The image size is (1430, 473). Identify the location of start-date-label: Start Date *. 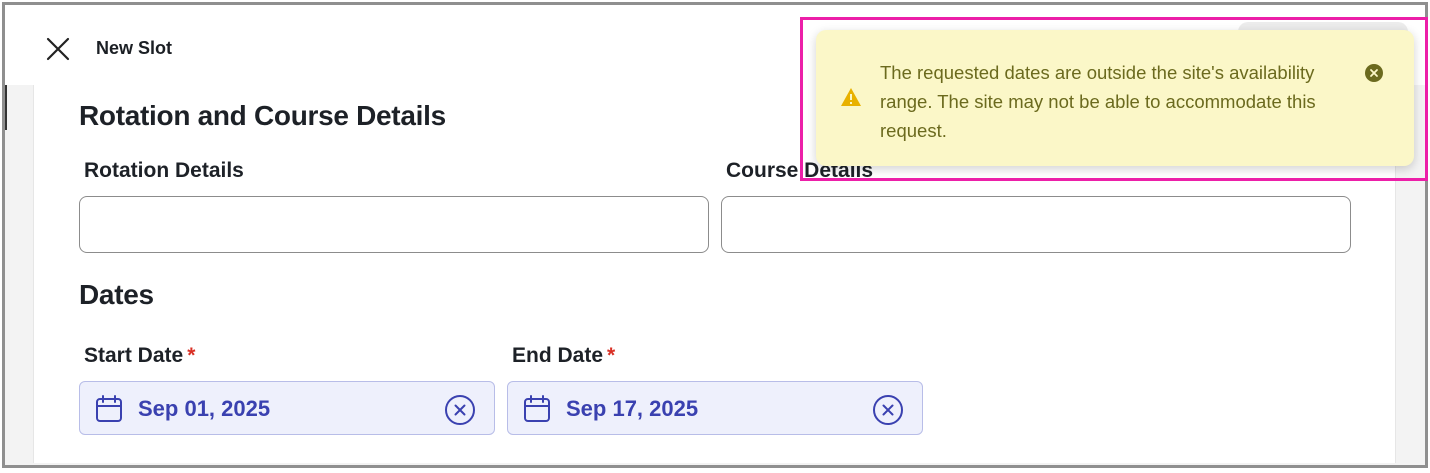
(139, 356).